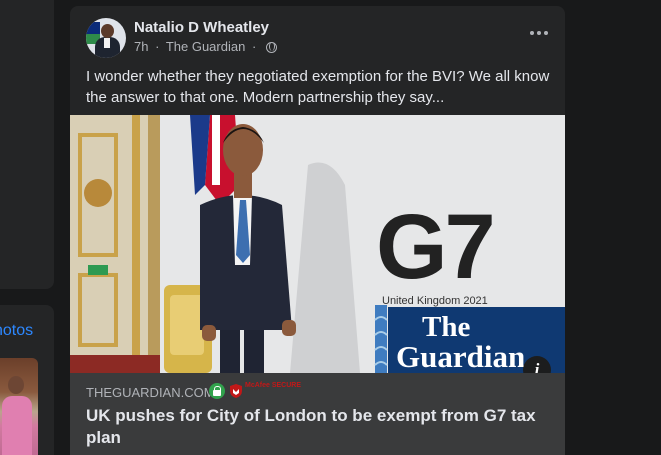  Describe the element at coordinates (217, 391) in the screenshot. I see `lock-icon` at that location.